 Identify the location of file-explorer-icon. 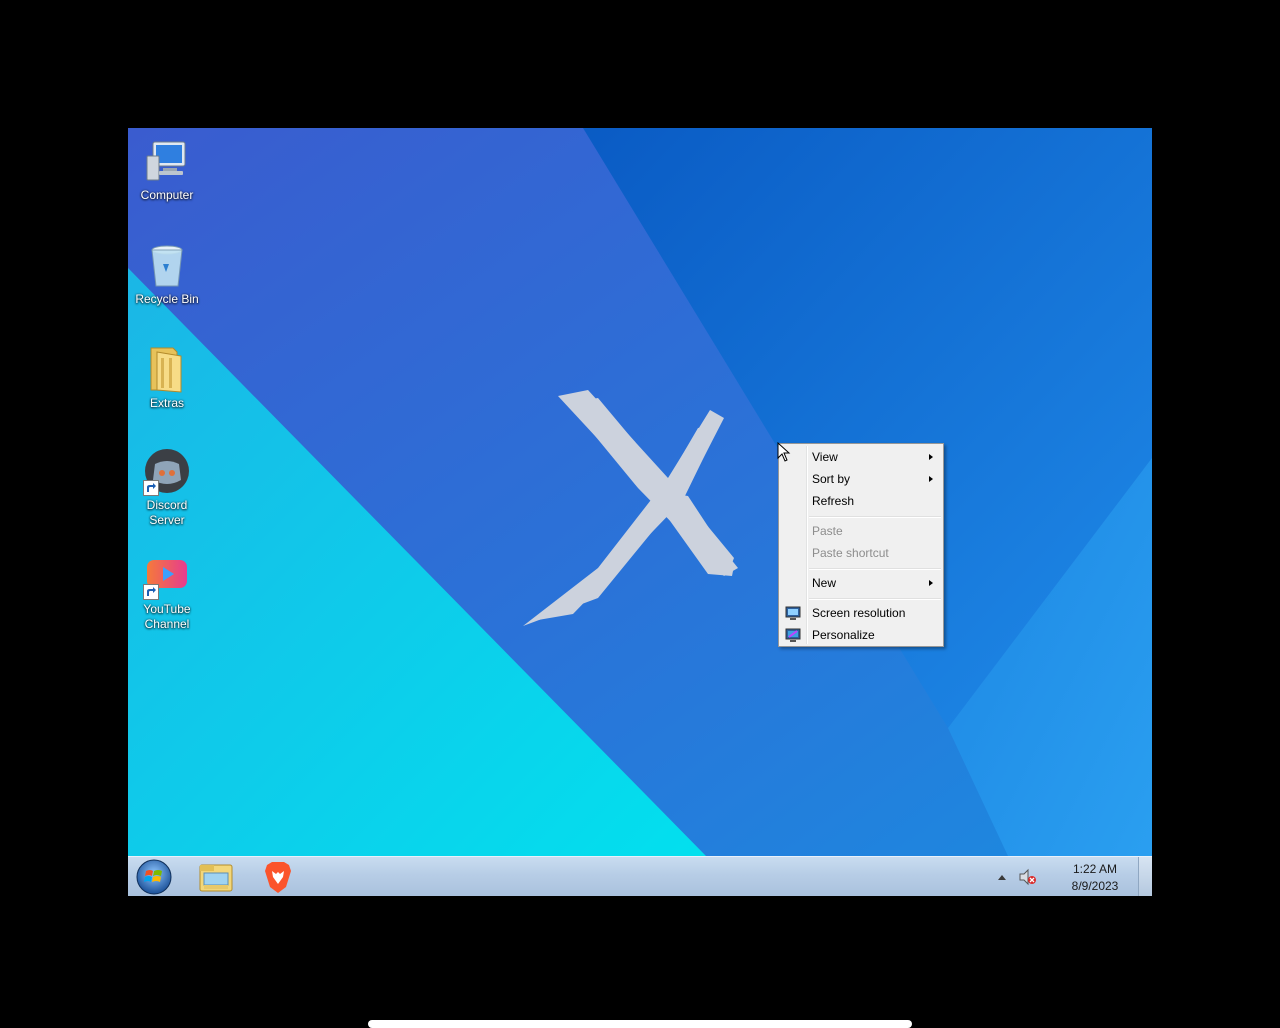
(216, 878).